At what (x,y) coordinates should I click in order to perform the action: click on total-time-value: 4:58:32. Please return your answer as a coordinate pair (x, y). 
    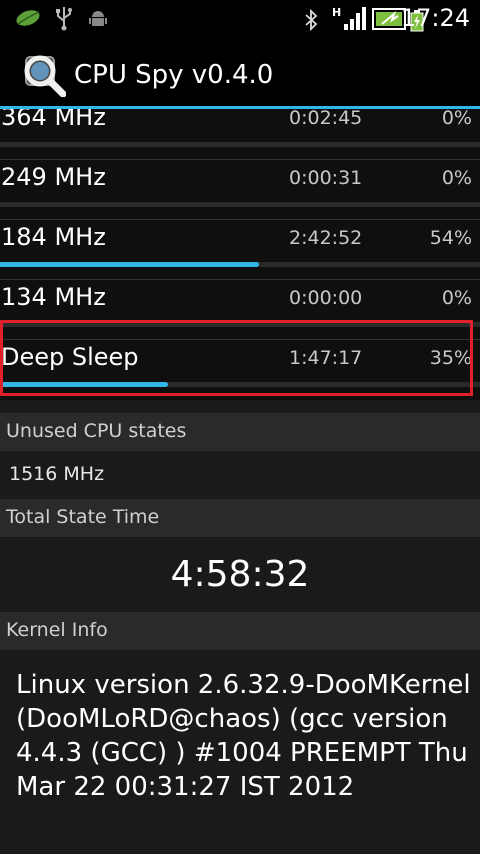
    Looking at the image, I should click on (240, 574).